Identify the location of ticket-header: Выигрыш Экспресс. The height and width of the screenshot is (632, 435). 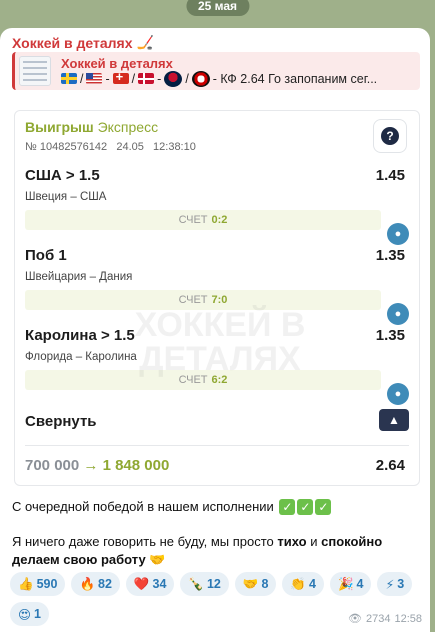
(91, 127).